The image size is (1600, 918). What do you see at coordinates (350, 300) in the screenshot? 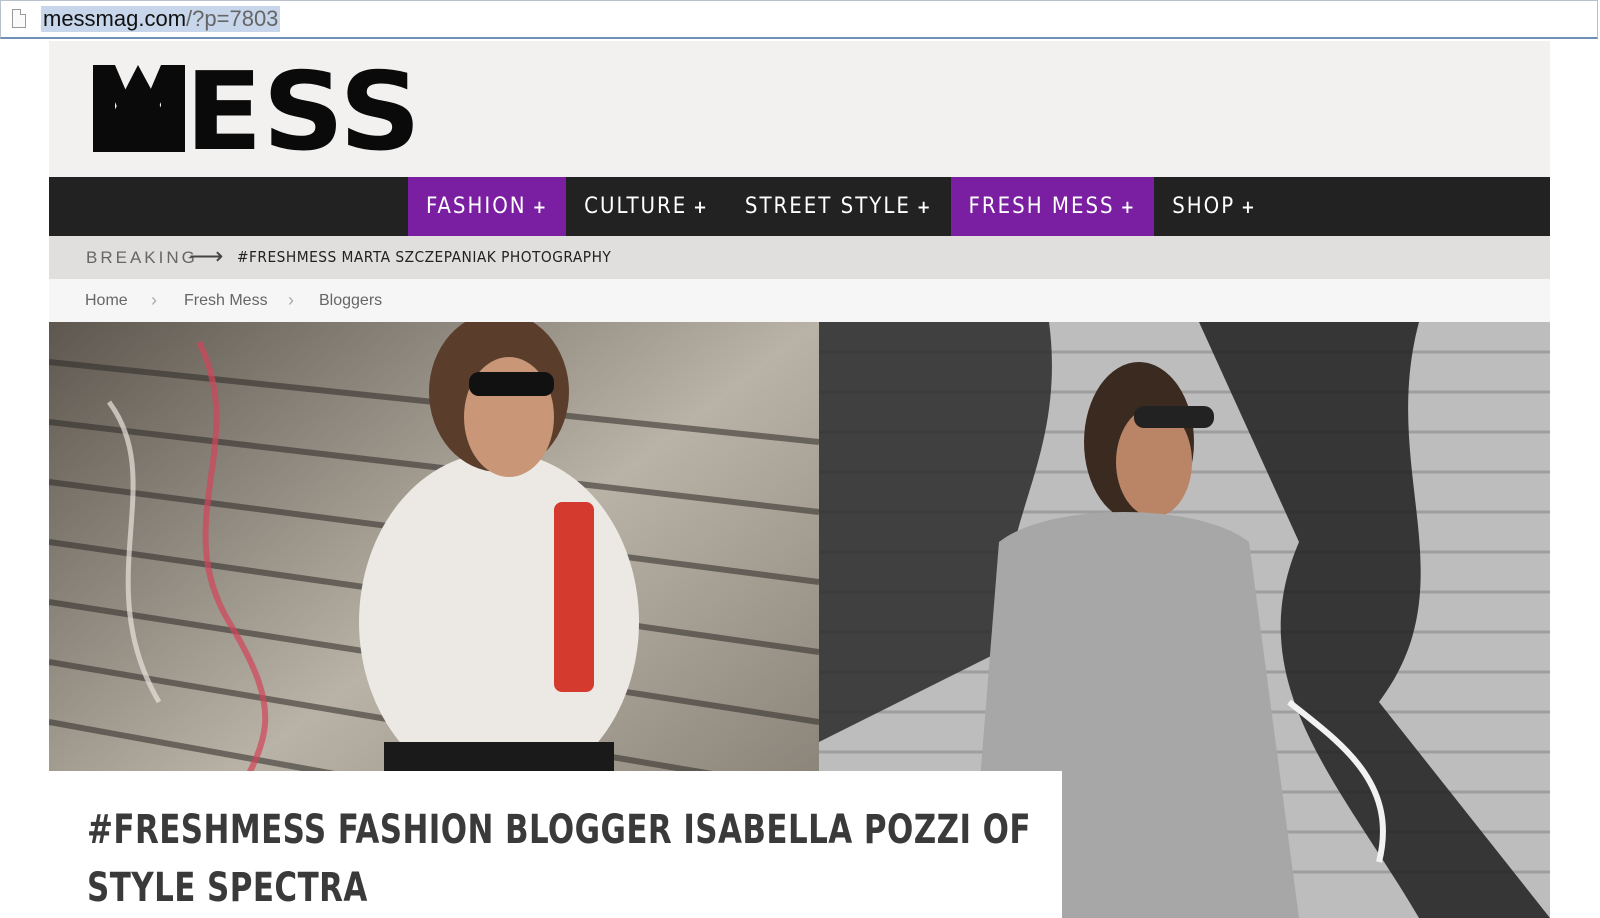
I see `breadcrumb-bloggers: Bloggers` at bounding box center [350, 300].